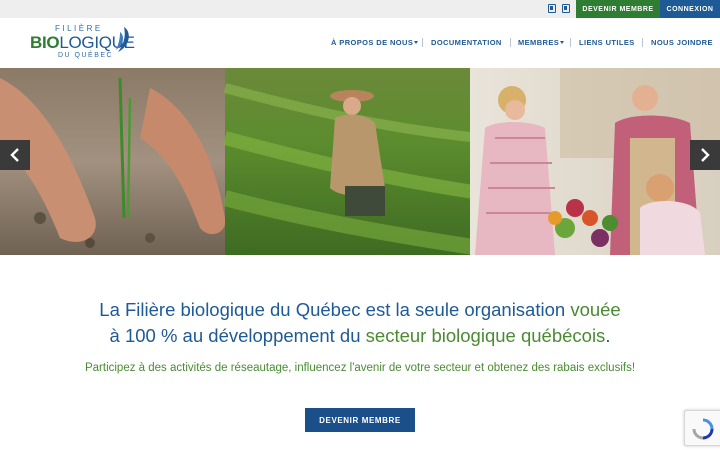 Image resolution: width=720 pixels, height=450 pixels. I want to click on top-utility-bar: DEVENIR MEMBRE CONNEXION, so click(360, 9).